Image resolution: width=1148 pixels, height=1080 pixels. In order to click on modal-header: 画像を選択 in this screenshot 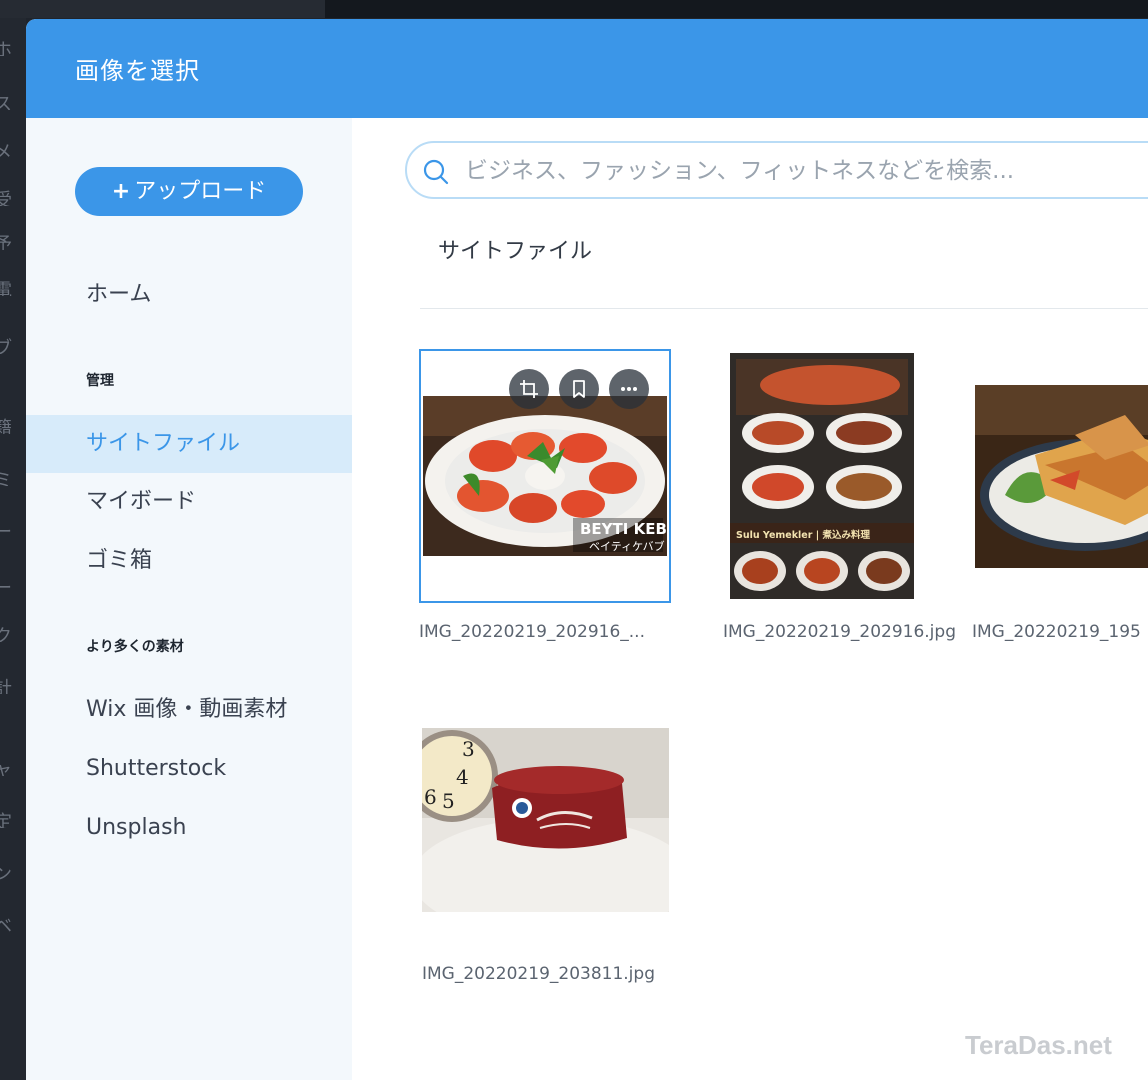, I will do `click(587, 68)`.